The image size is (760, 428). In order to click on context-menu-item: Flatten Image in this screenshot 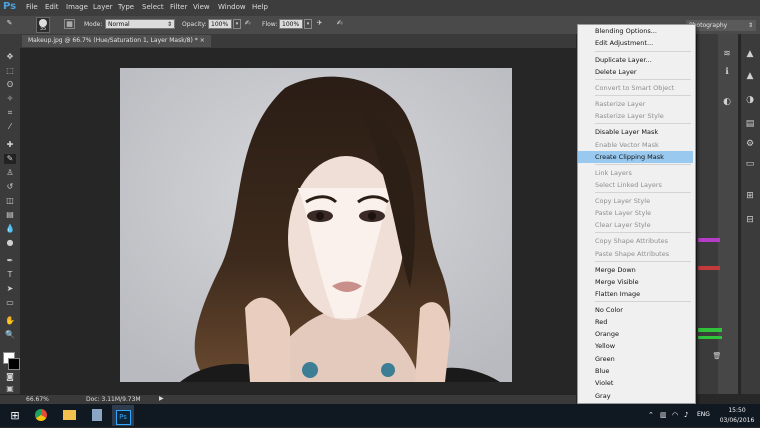, I will do `click(635, 294)`.